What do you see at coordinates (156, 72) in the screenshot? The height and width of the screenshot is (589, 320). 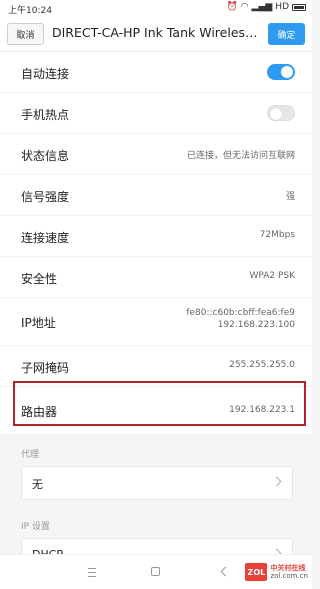 I see `row-auto-connect: 自动连接` at bounding box center [156, 72].